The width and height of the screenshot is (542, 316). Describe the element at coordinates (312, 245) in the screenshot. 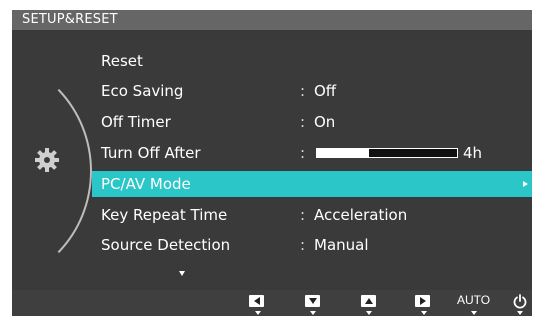

I see `menu-item-source-detection: Source Detection : Manual` at that location.